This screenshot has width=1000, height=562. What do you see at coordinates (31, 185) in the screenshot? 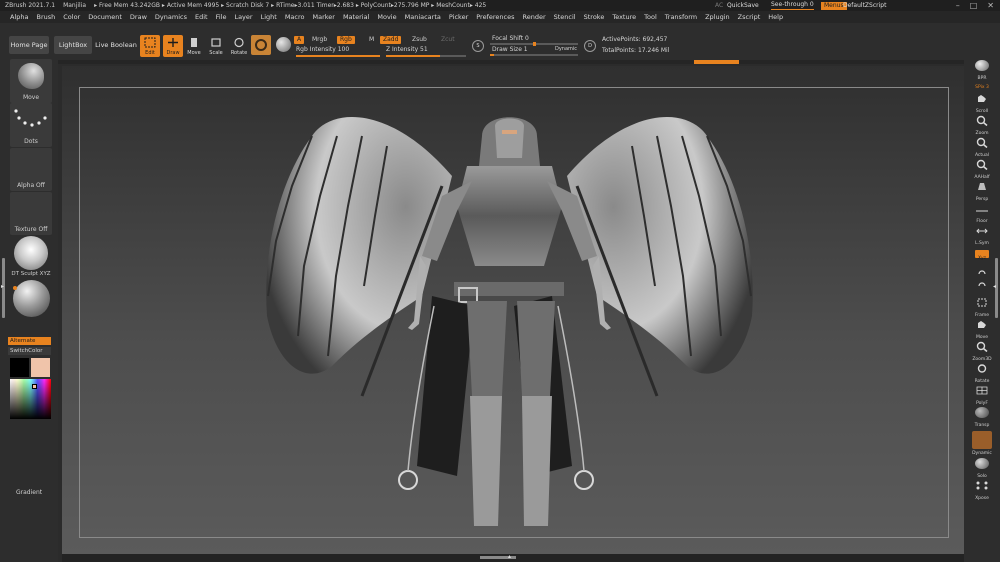
I see `alpha-name-label: Alpha Off` at bounding box center [31, 185].